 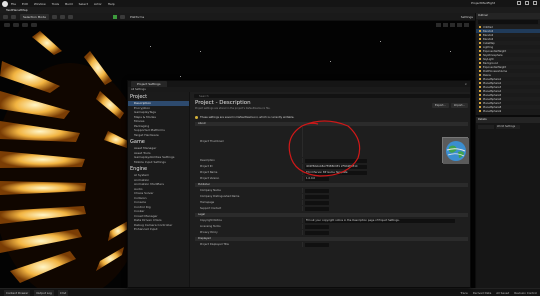 What do you see at coordinates (331, 202) in the screenshot?
I see `property-row: Homepage` at bounding box center [331, 202].